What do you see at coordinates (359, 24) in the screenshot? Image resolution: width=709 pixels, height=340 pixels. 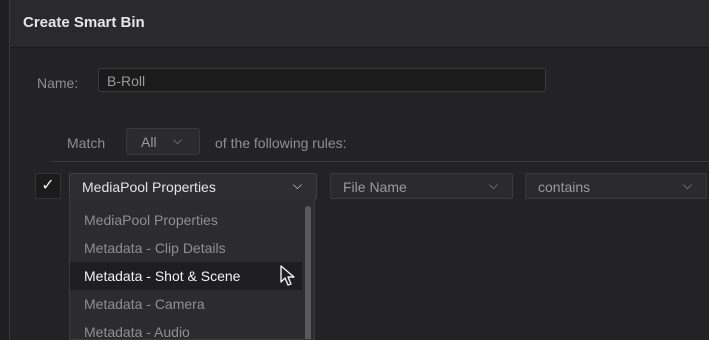 I see `dialog-title-bar: Create Smart Bin` at bounding box center [359, 24].